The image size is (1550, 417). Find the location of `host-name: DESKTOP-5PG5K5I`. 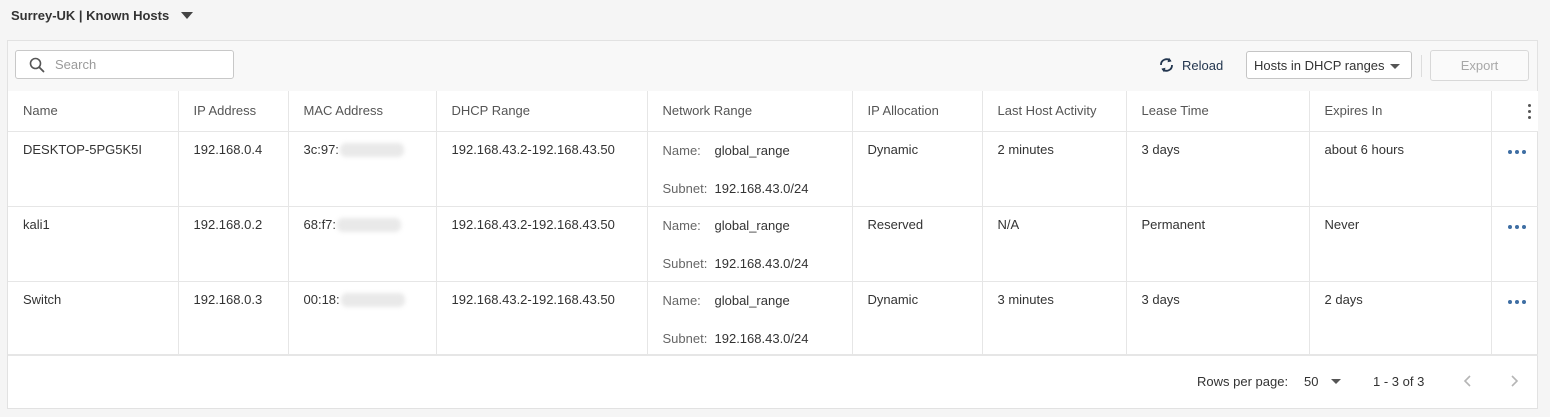

host-name: DESKTOP-5PG5K5I is located at coordinates (93, 169).